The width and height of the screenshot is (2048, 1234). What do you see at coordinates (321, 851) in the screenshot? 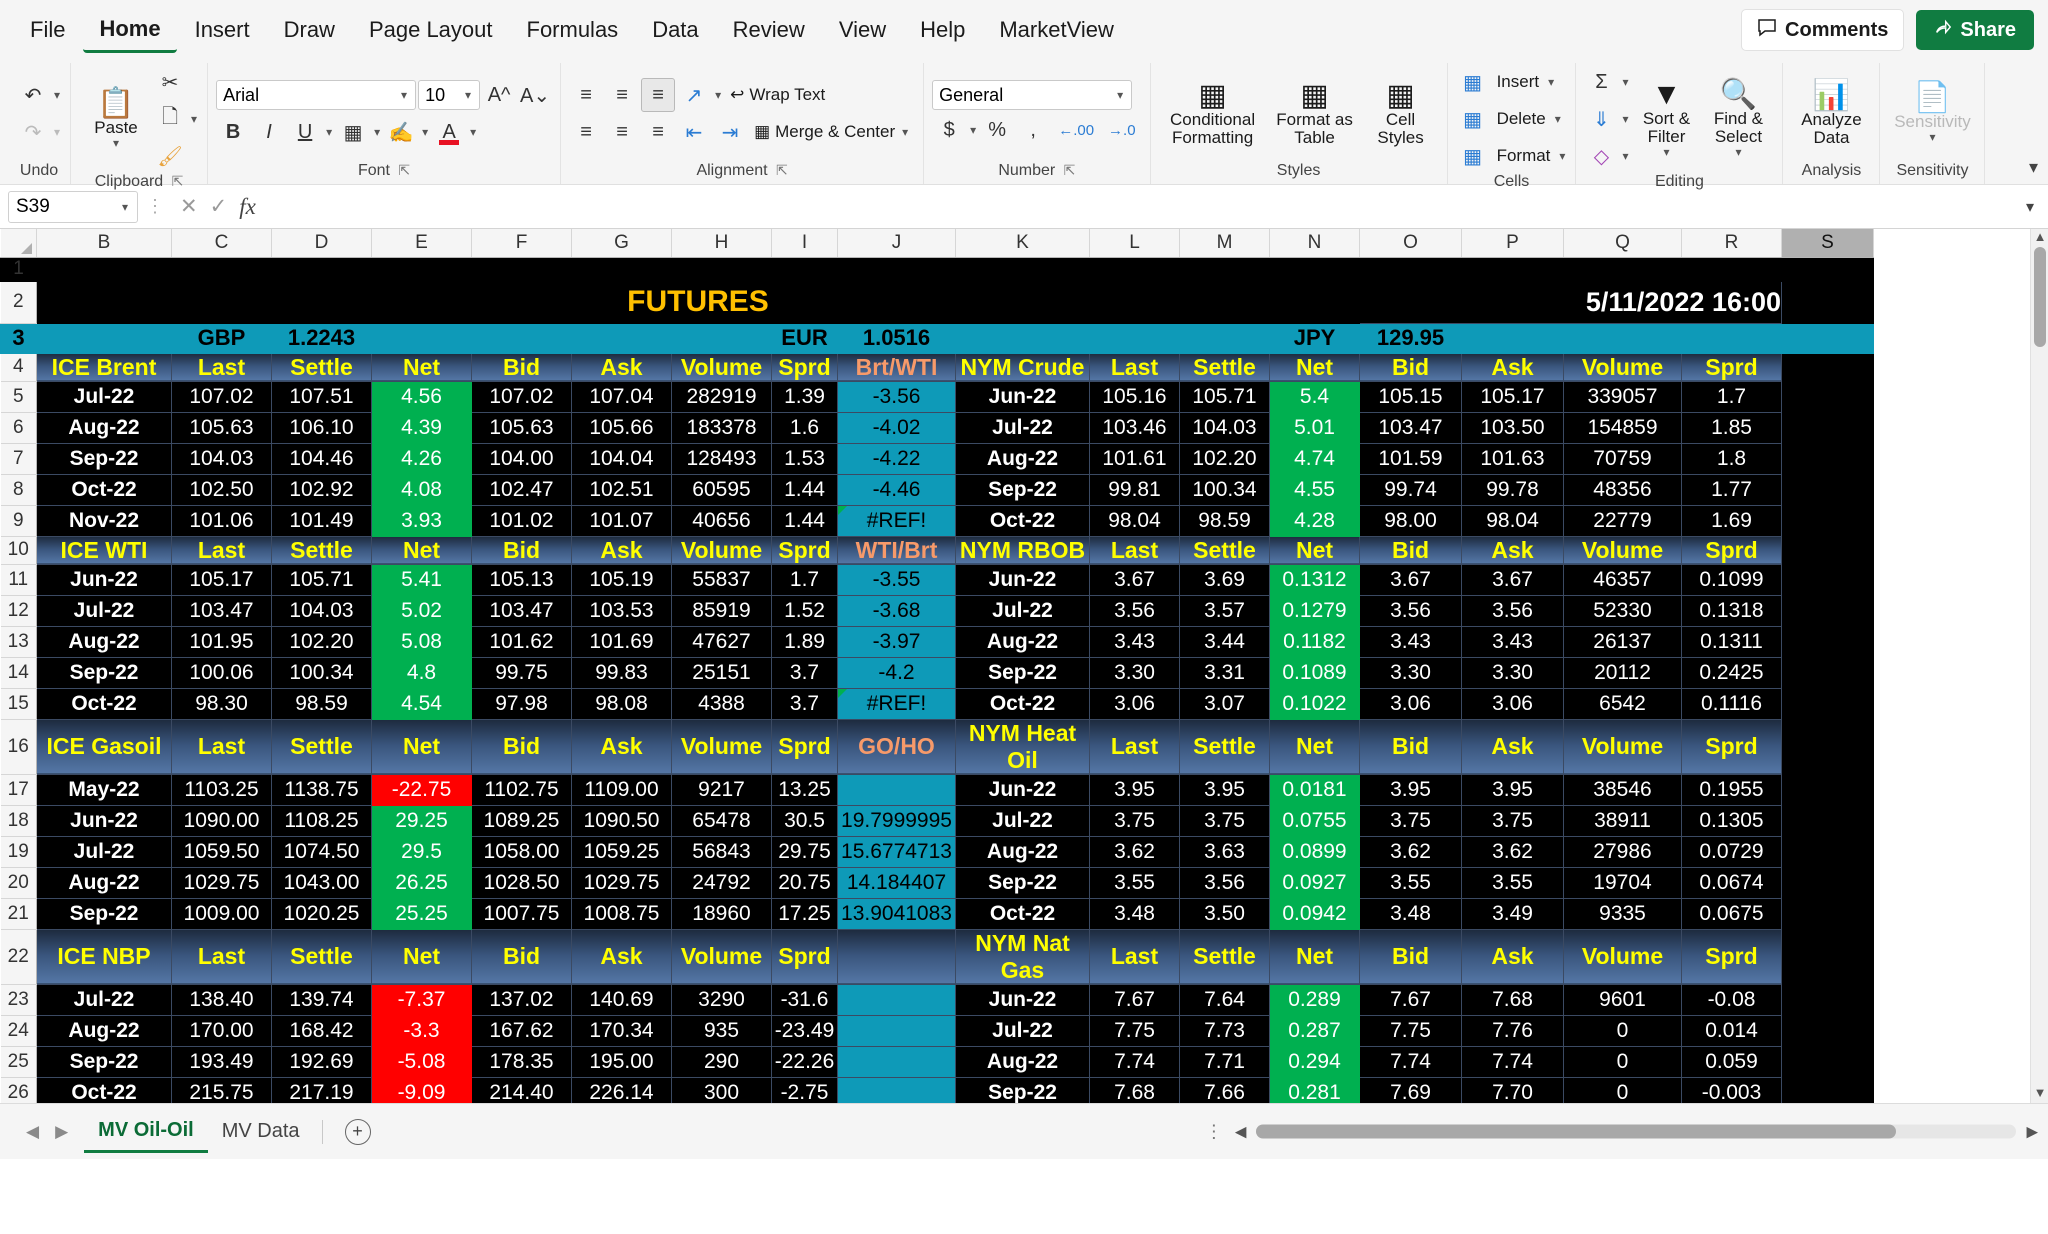
I see `cell-settle-left: 1074.50` at bounding box center [321, 851].